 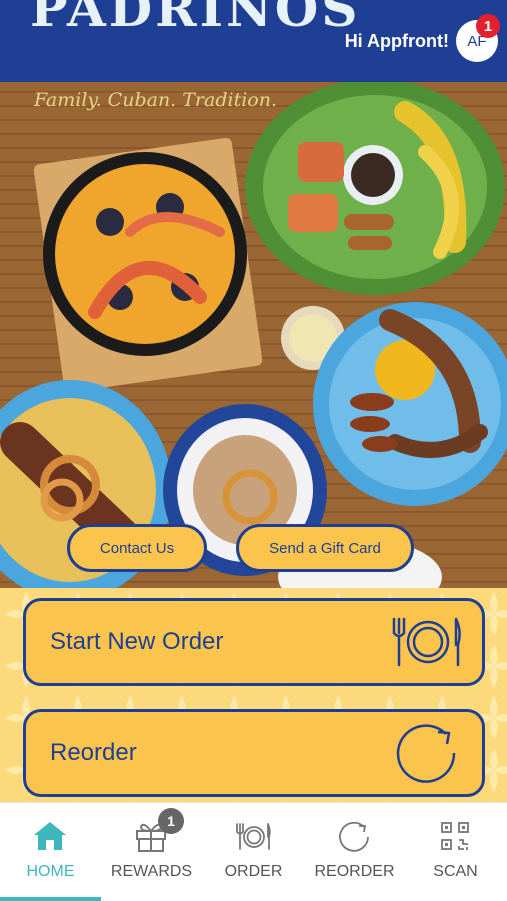 I want to click on nav-item-rewards: REWARDS, so click(x=151, y=852).